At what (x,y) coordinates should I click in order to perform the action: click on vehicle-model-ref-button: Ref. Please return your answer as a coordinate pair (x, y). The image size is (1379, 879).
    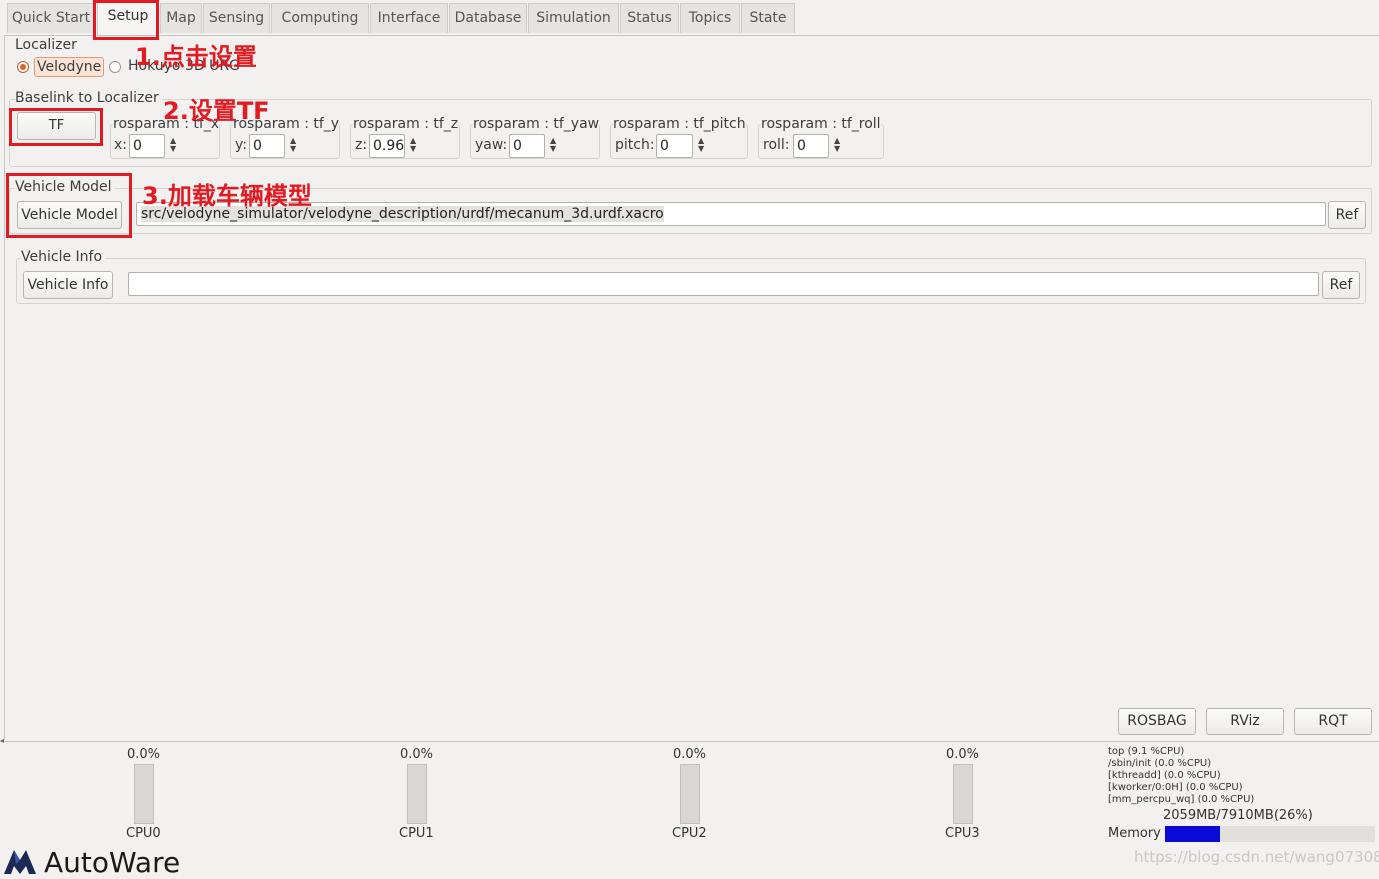
    Looking at the image, I should click on (1347, 215).